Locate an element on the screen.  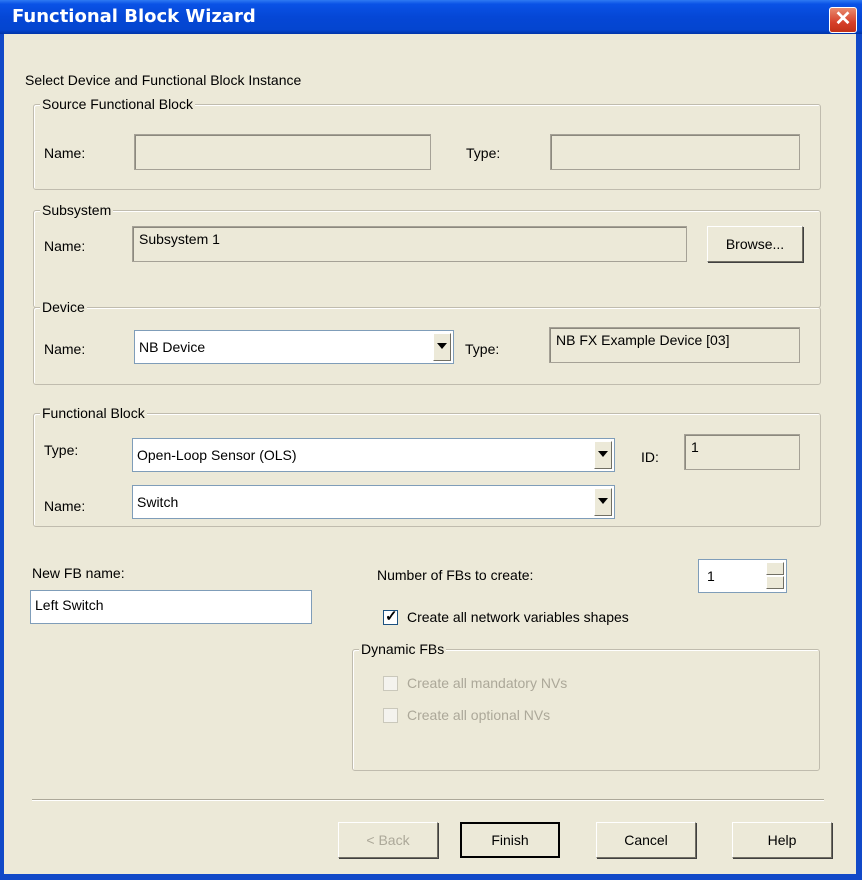
help-button: Help is located at coordinates (782, 840).